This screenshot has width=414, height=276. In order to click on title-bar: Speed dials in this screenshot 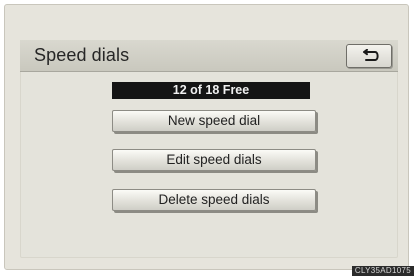, I will do `click(209, 56)`.